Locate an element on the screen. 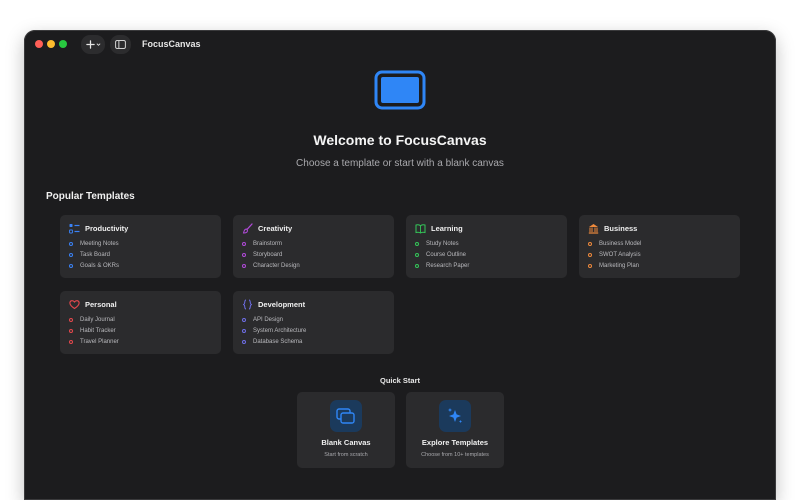 The image size is (800, 500). template-item-label: System Architecture is located at coordinates (280, 330).